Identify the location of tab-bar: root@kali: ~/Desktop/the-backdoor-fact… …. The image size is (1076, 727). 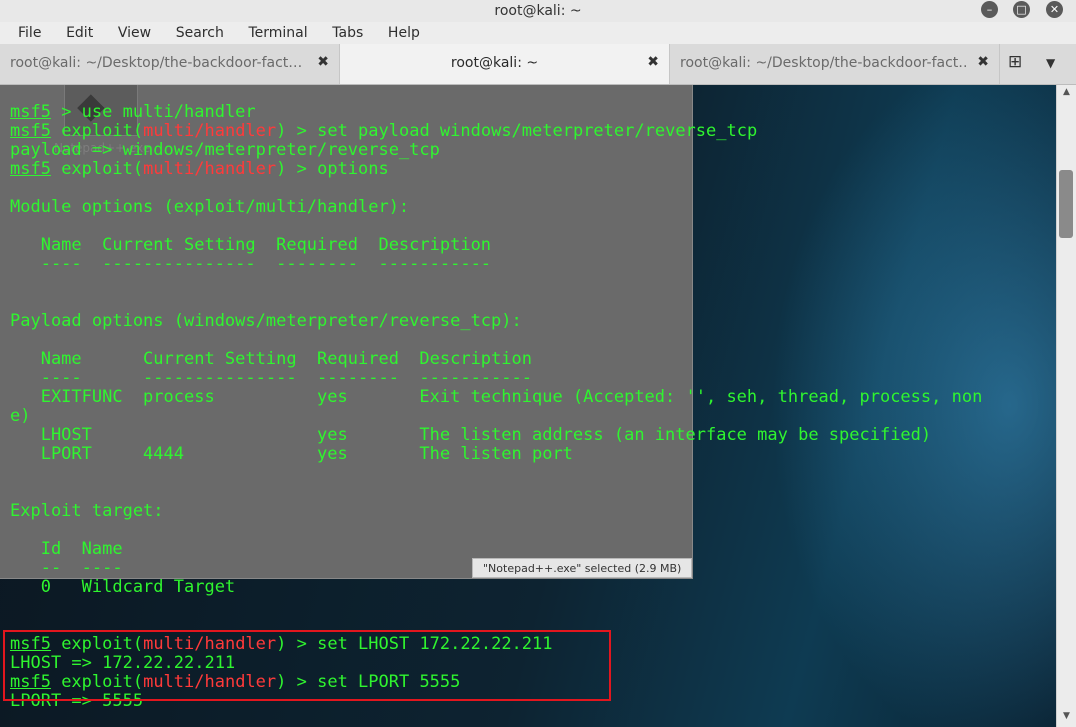
(538, 64).